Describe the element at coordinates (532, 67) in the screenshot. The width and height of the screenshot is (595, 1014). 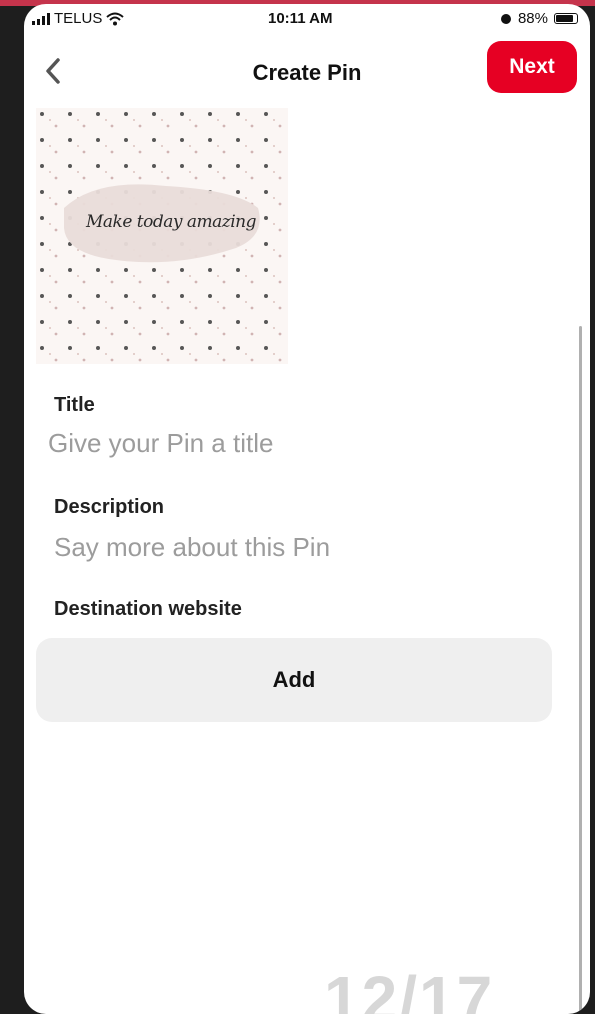
I see `next-button: Next` at that location.